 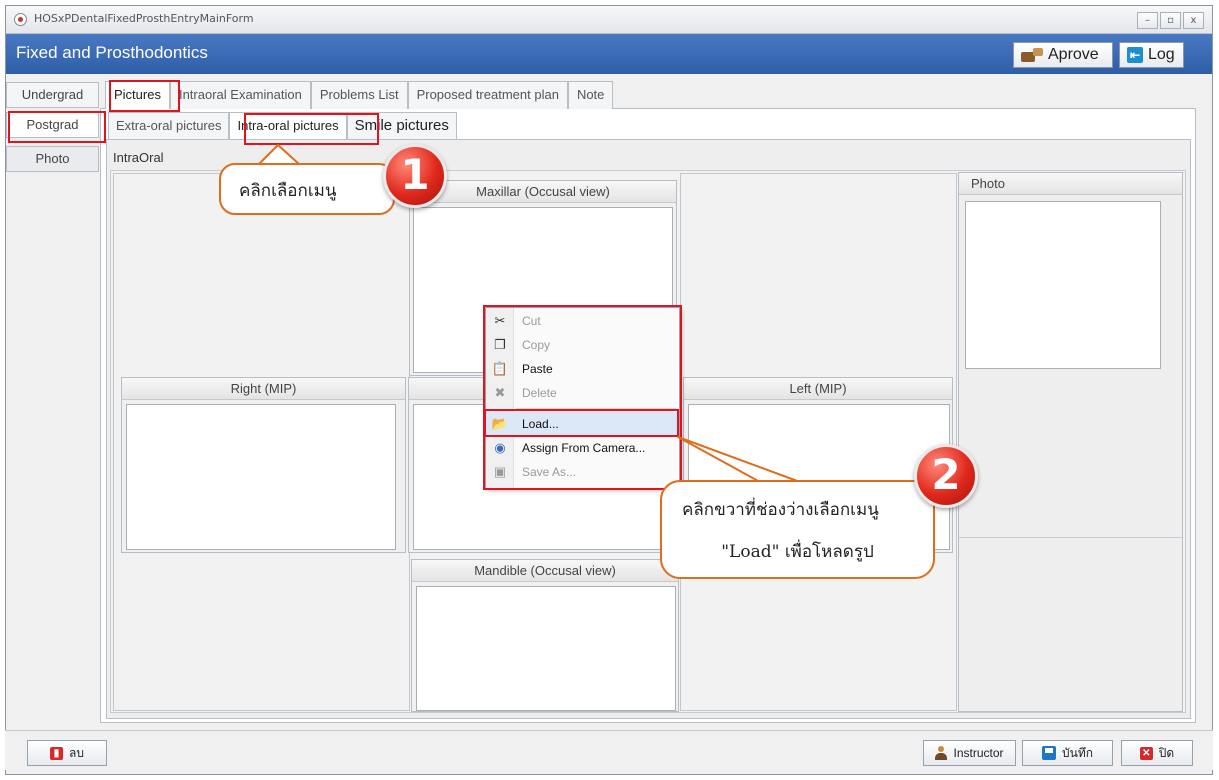 What do you see at coordinates (52, 159) in the screenshot?
I see `side-tab-photo: Photo` at bounding box center [52, 159].